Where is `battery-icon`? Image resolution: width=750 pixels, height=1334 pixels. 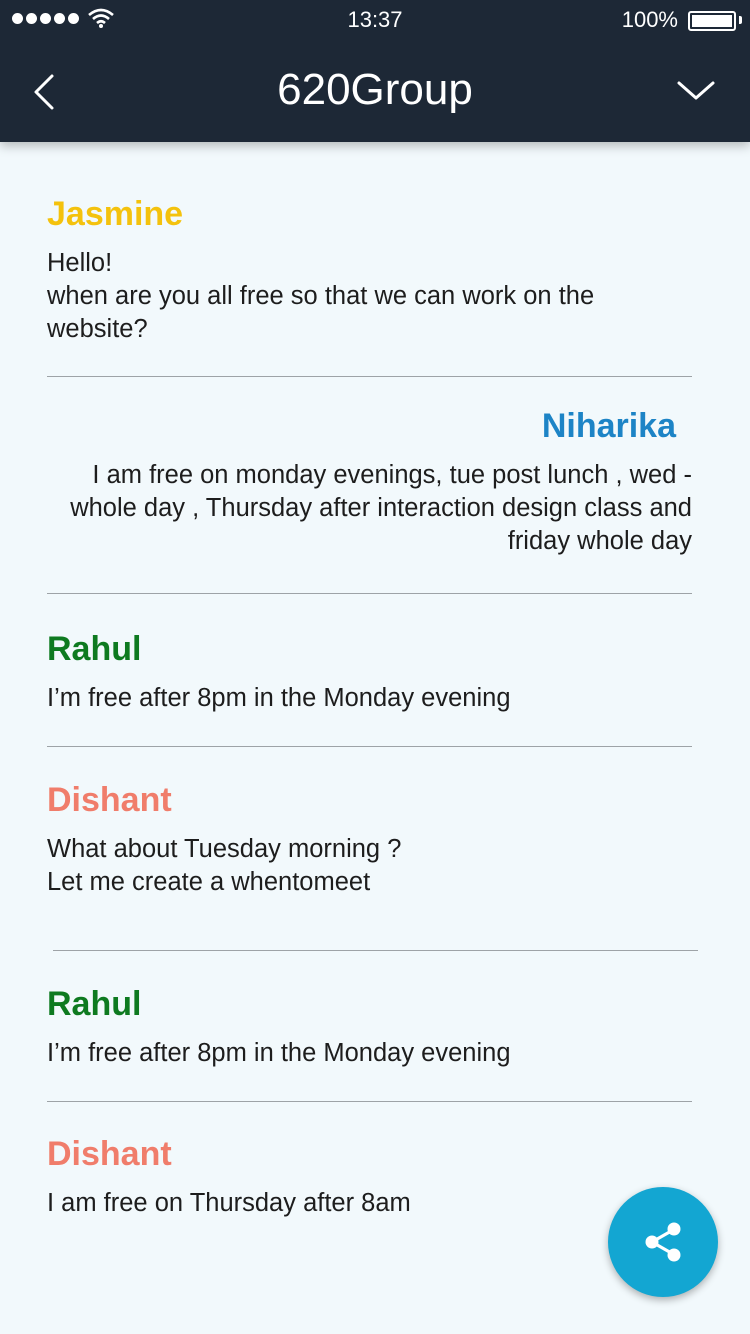 battery-icon is located at coordinates (712, 21).